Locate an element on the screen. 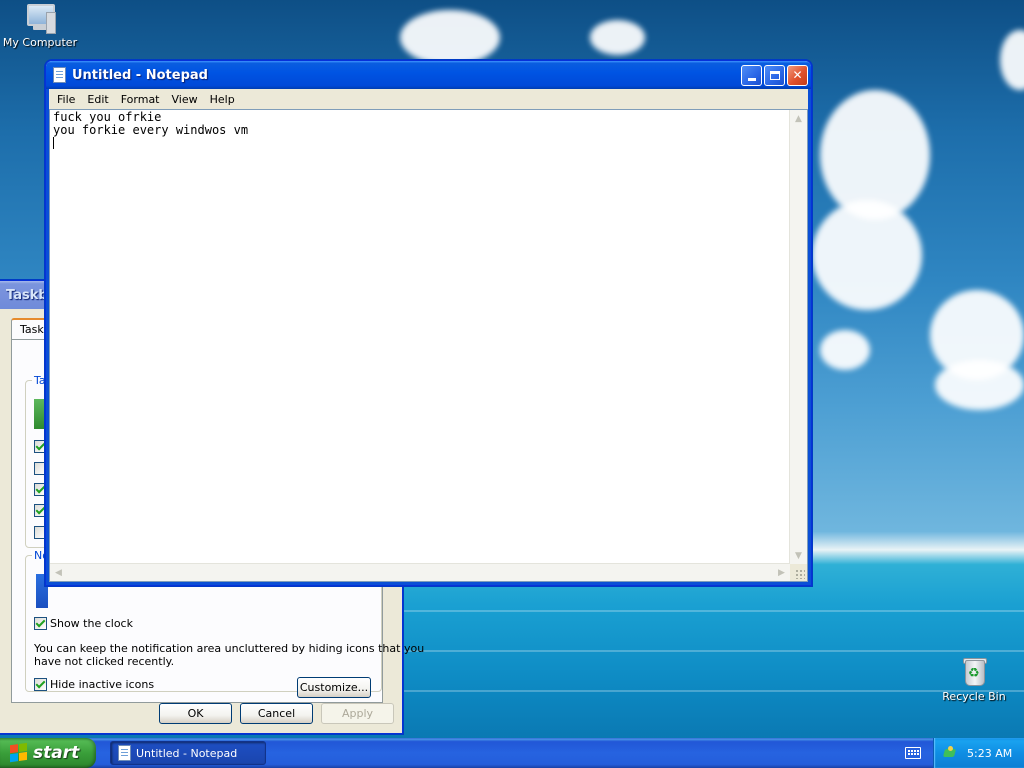  close-icon: ✕ is located at coordinates (797, 75).